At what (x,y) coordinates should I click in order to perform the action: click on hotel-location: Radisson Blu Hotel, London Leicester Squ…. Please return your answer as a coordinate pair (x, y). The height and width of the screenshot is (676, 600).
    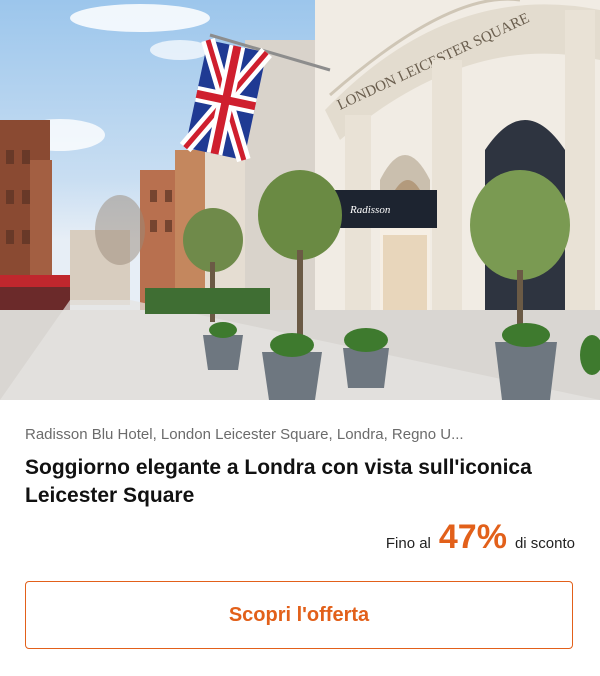
    Looking at the image, I should click on (244, 434).